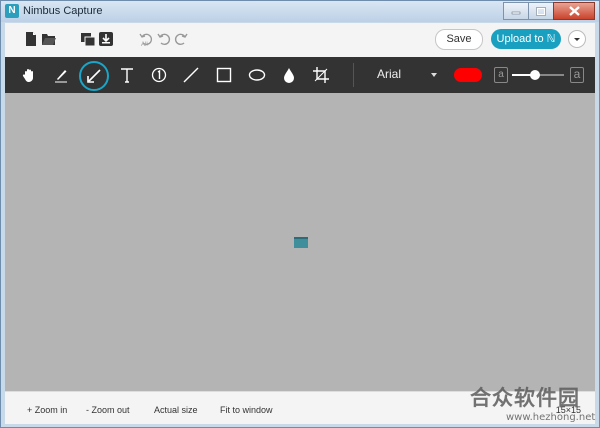 The width and height of the screenshot is (600, 428). Describe the element at coordinates (434, 75) in the screenshot. I see `caret-down-icon` at that location.